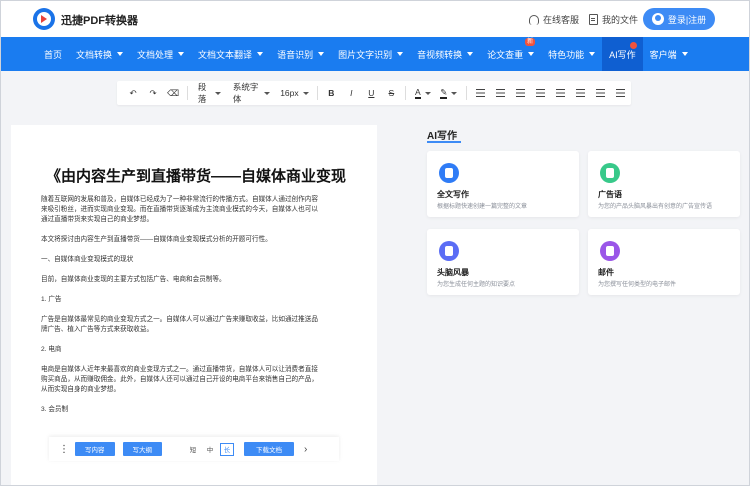 The width and height of the screenshot is (750, 486). What do you see at coordinates (503, 184) in the screenshot?
I see `card-full-article: 全文写作 根据标题快速创建一篇完整的文章` at bounding box center [503, 184].